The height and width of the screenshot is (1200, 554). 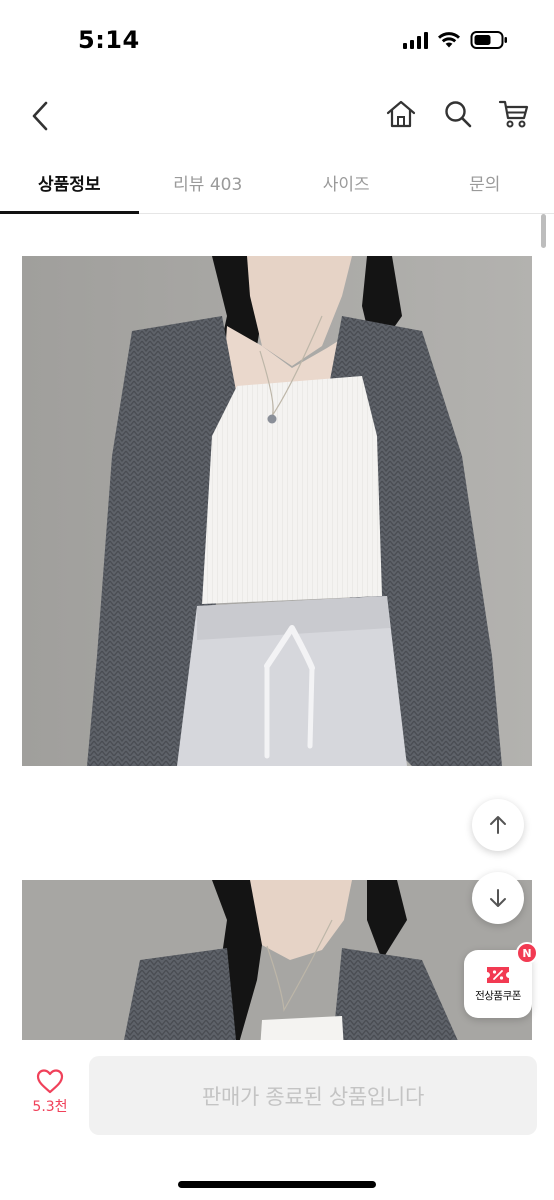 I want to click on tab-size: 사이즈, so click(x=346, y=182).